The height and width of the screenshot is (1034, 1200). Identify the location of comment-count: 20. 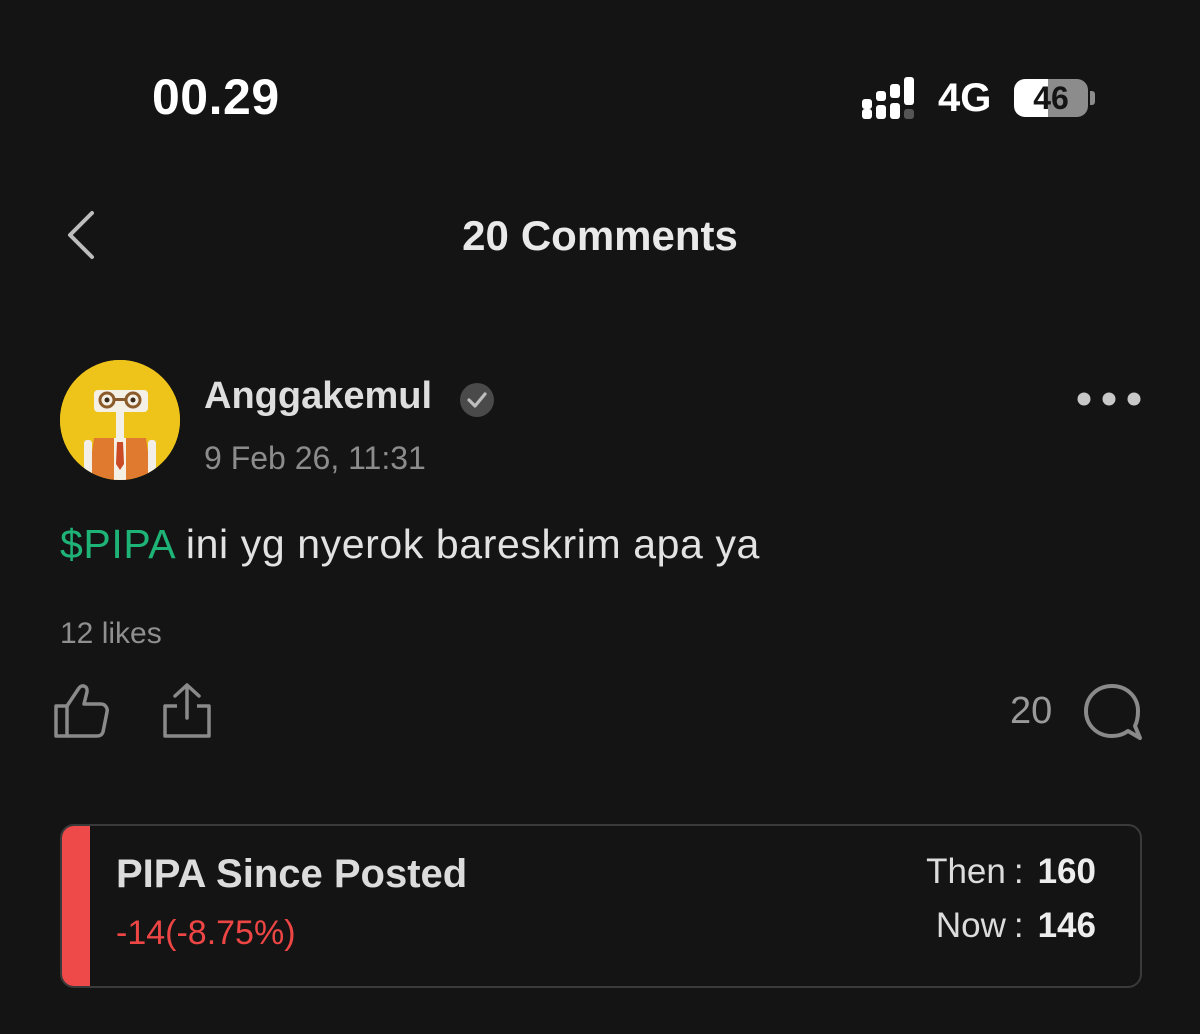
(1031, 711).